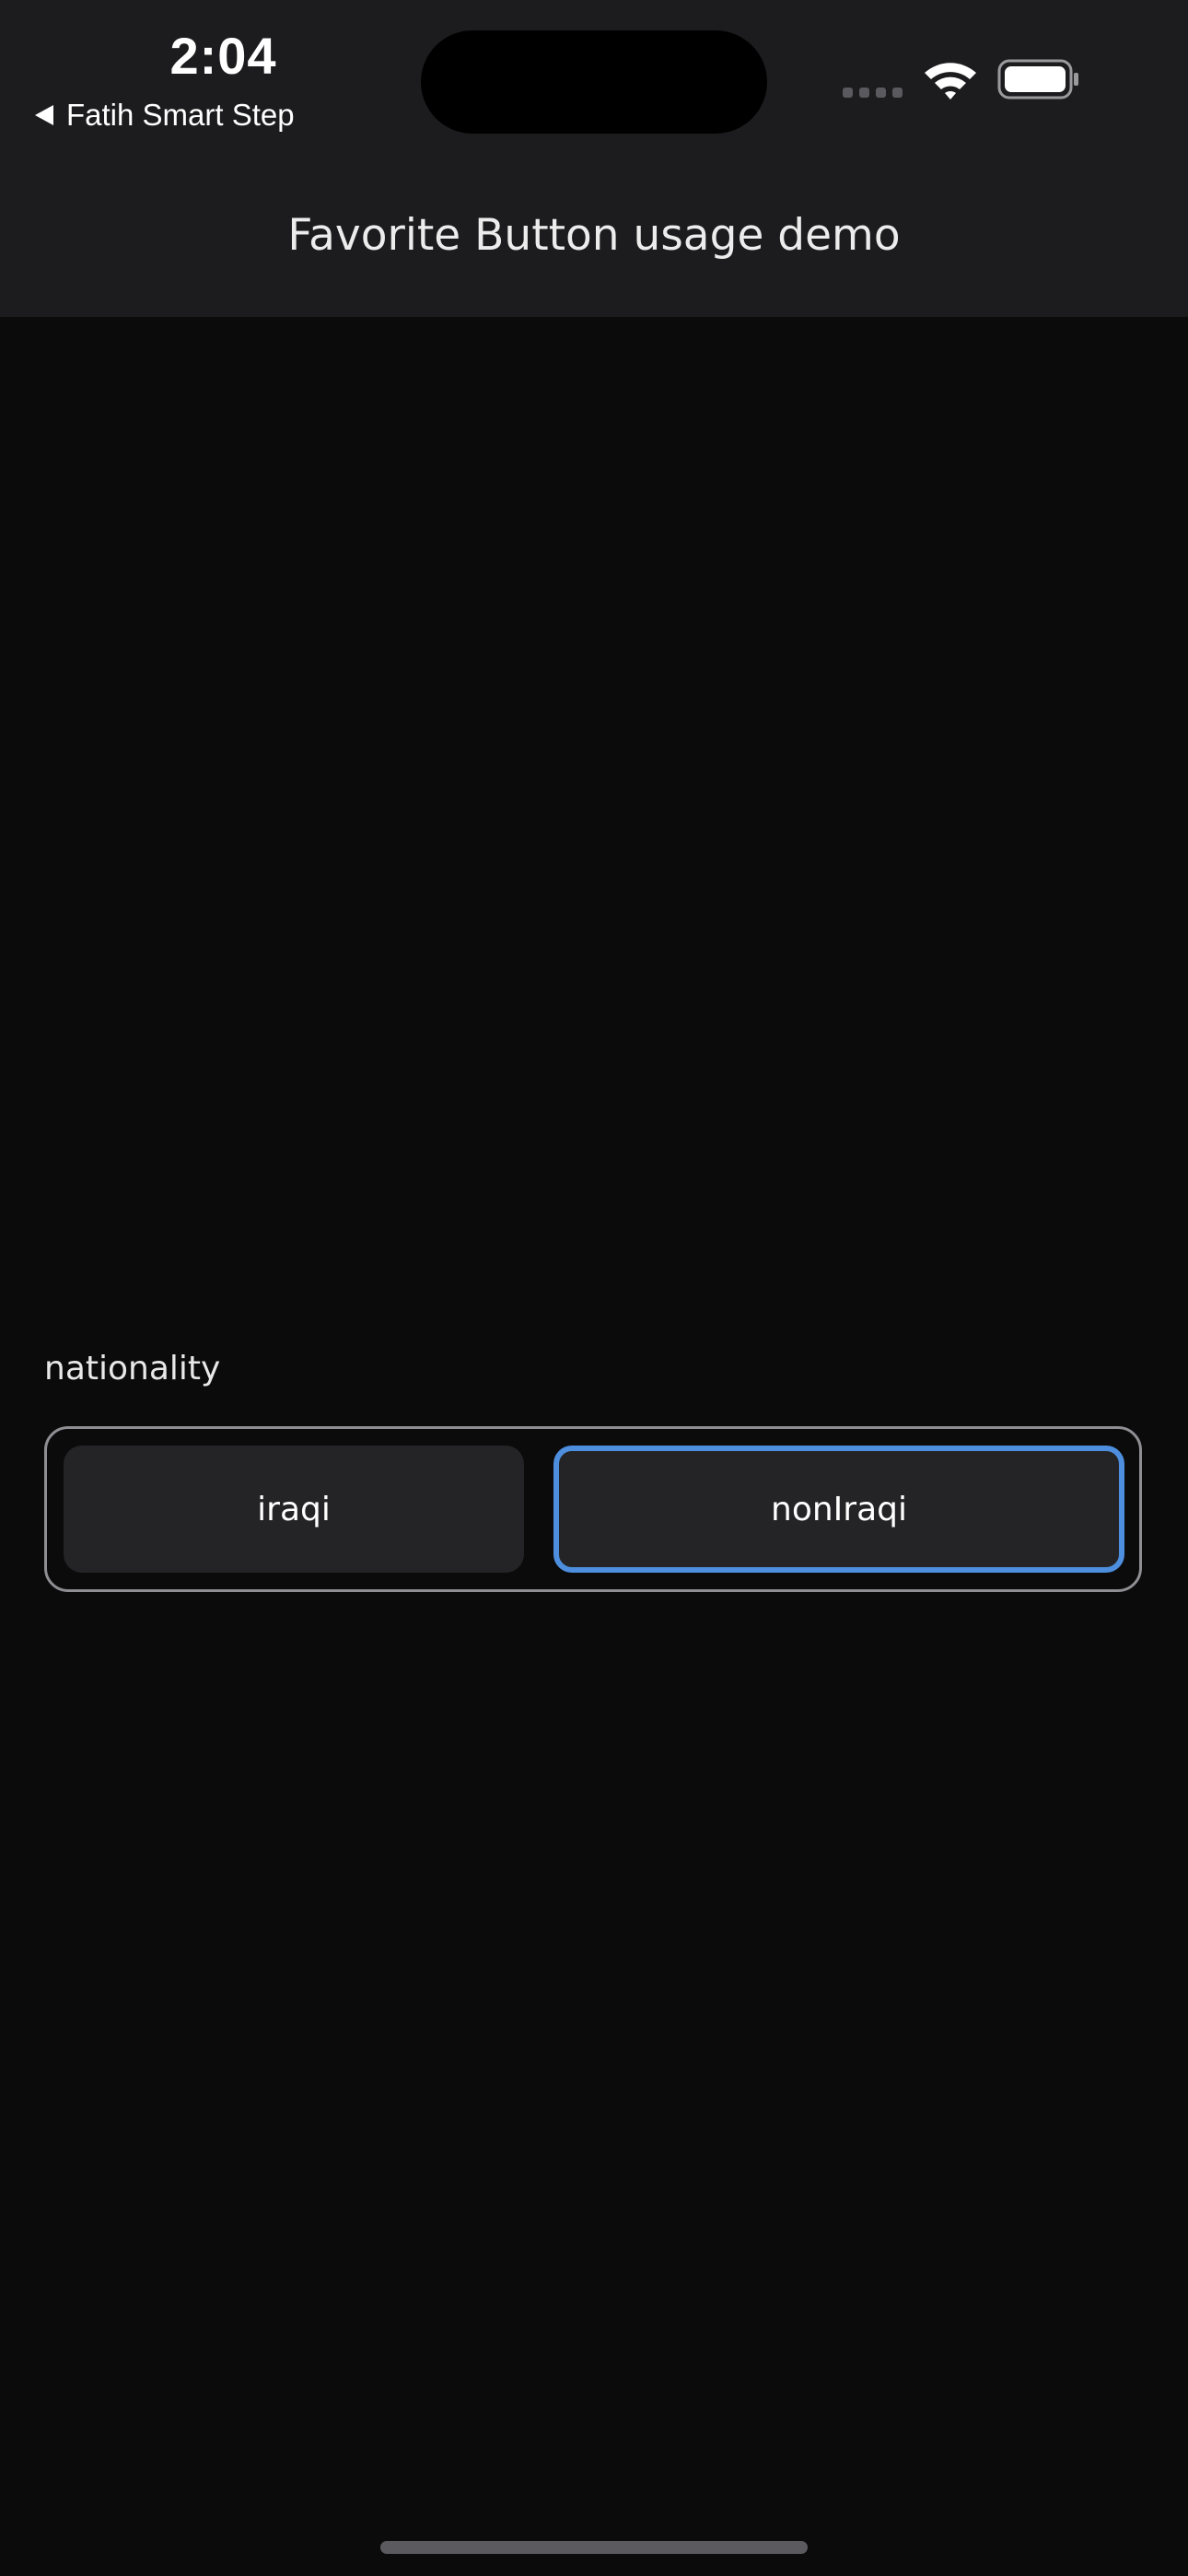 The width and height of the screenshot is (1188, 2576). Describe the element at coordinates (180, 115) in the screenshot. I see `back-label: Fatih Smart Step` at that location.